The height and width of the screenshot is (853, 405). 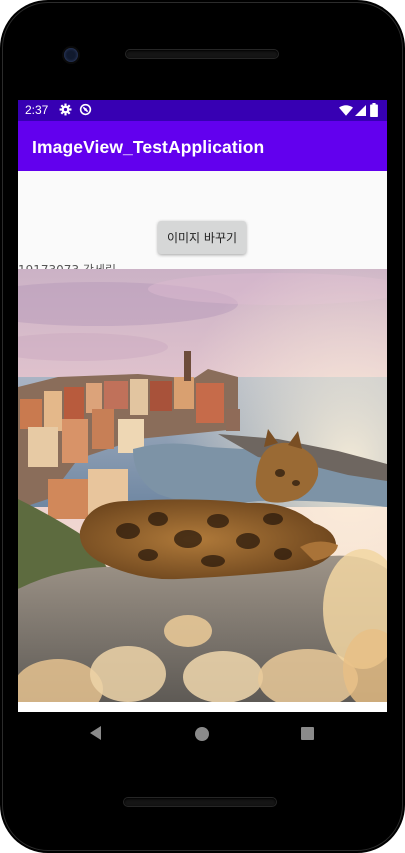 I want to click on home-icon, so click(x=202, y=734).